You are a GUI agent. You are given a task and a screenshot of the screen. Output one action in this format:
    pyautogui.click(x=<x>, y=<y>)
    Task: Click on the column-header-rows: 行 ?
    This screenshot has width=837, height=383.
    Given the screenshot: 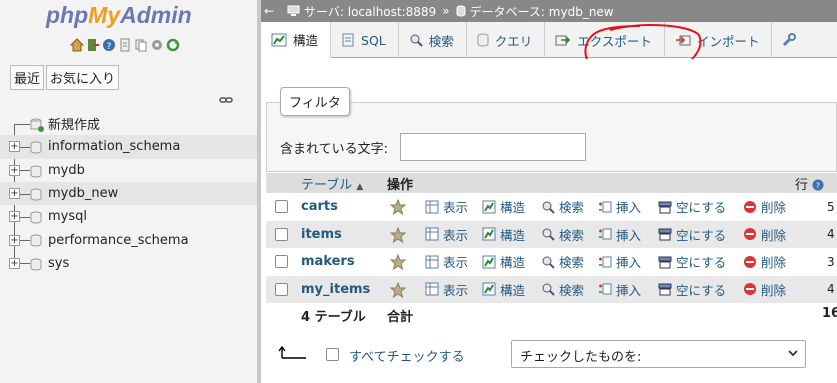 What is the action you would take?
    pyautogui.click(x=809, y=183)
    